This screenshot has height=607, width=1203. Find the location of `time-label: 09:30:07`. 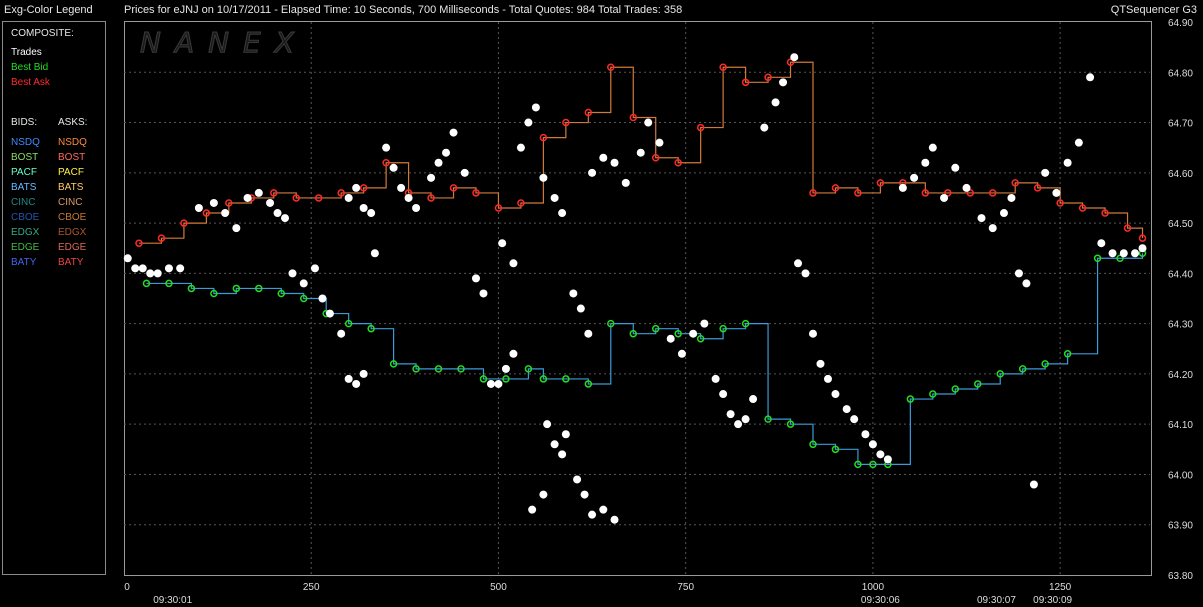

time-label: 09:30:07 is located at coordinates (996, 600).